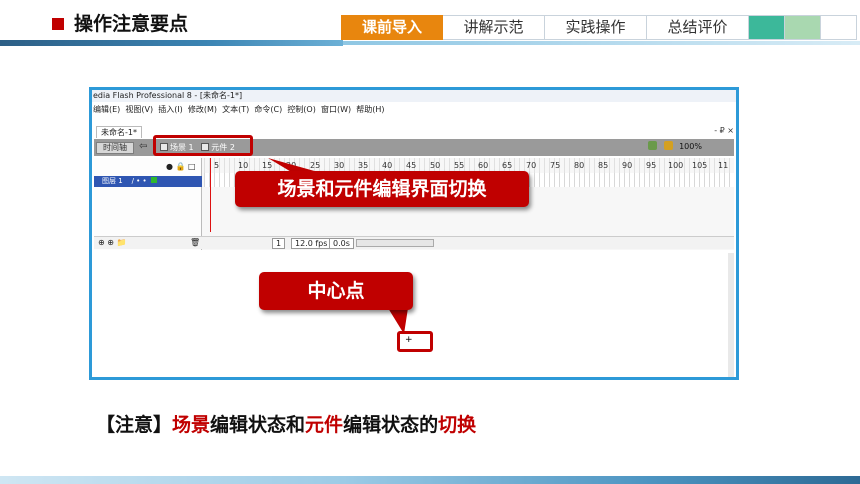 The image size is (860, 484). Describe the element at coordinates (430, 480) in the screenshot. I see `footer-bar` at that location.